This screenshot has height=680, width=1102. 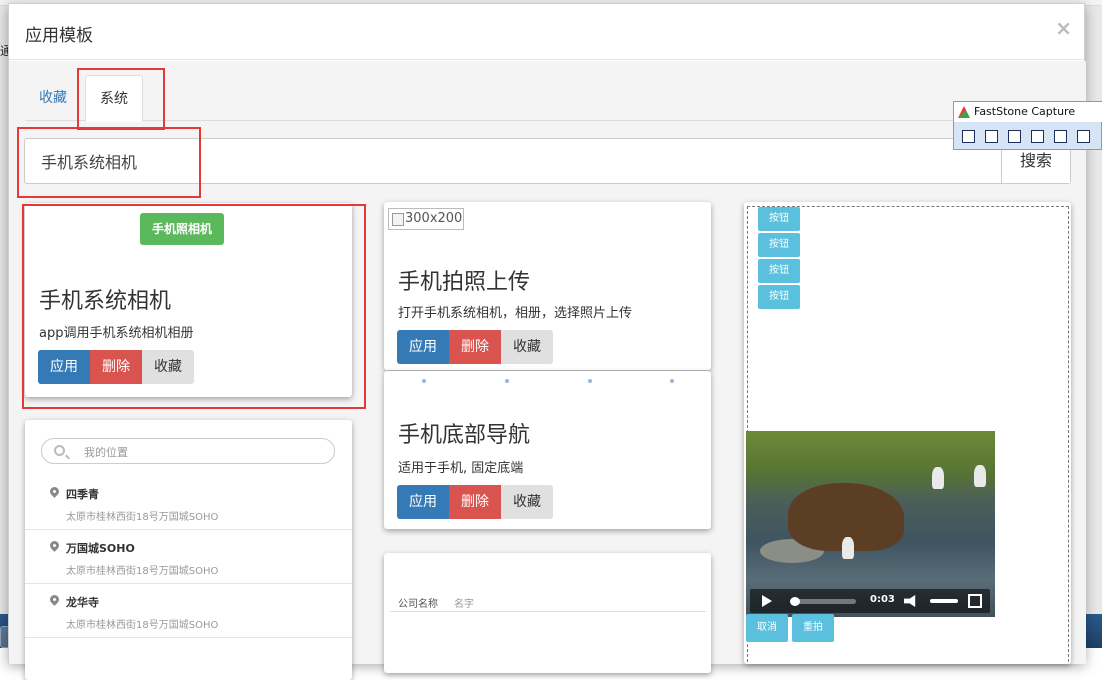 What do you see at coordinates (59, 36) in the screenshot?
I see `dialog-title: 应用模板` at bounding box center [59, 36].